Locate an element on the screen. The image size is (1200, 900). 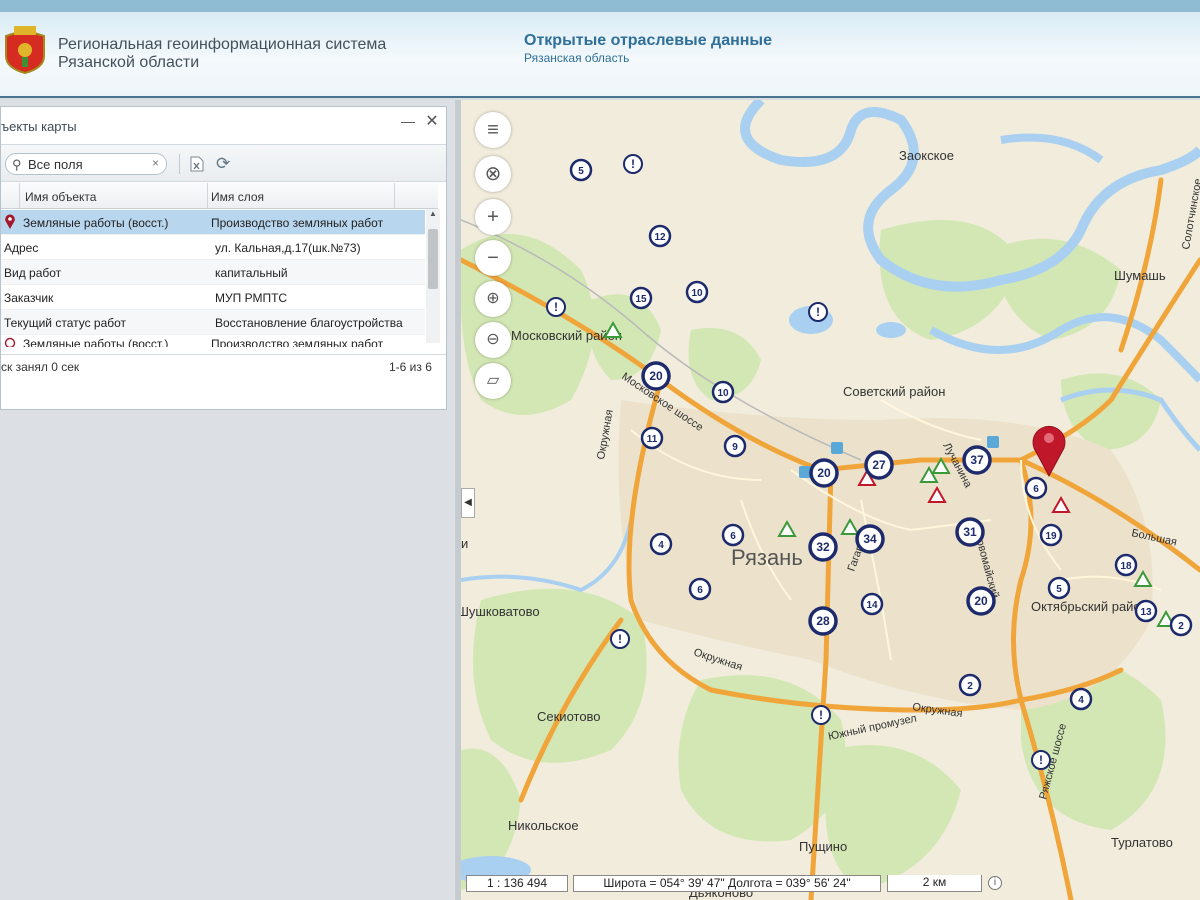
place-label-shumash: Шумашь is located at coordinates (1140, 275).